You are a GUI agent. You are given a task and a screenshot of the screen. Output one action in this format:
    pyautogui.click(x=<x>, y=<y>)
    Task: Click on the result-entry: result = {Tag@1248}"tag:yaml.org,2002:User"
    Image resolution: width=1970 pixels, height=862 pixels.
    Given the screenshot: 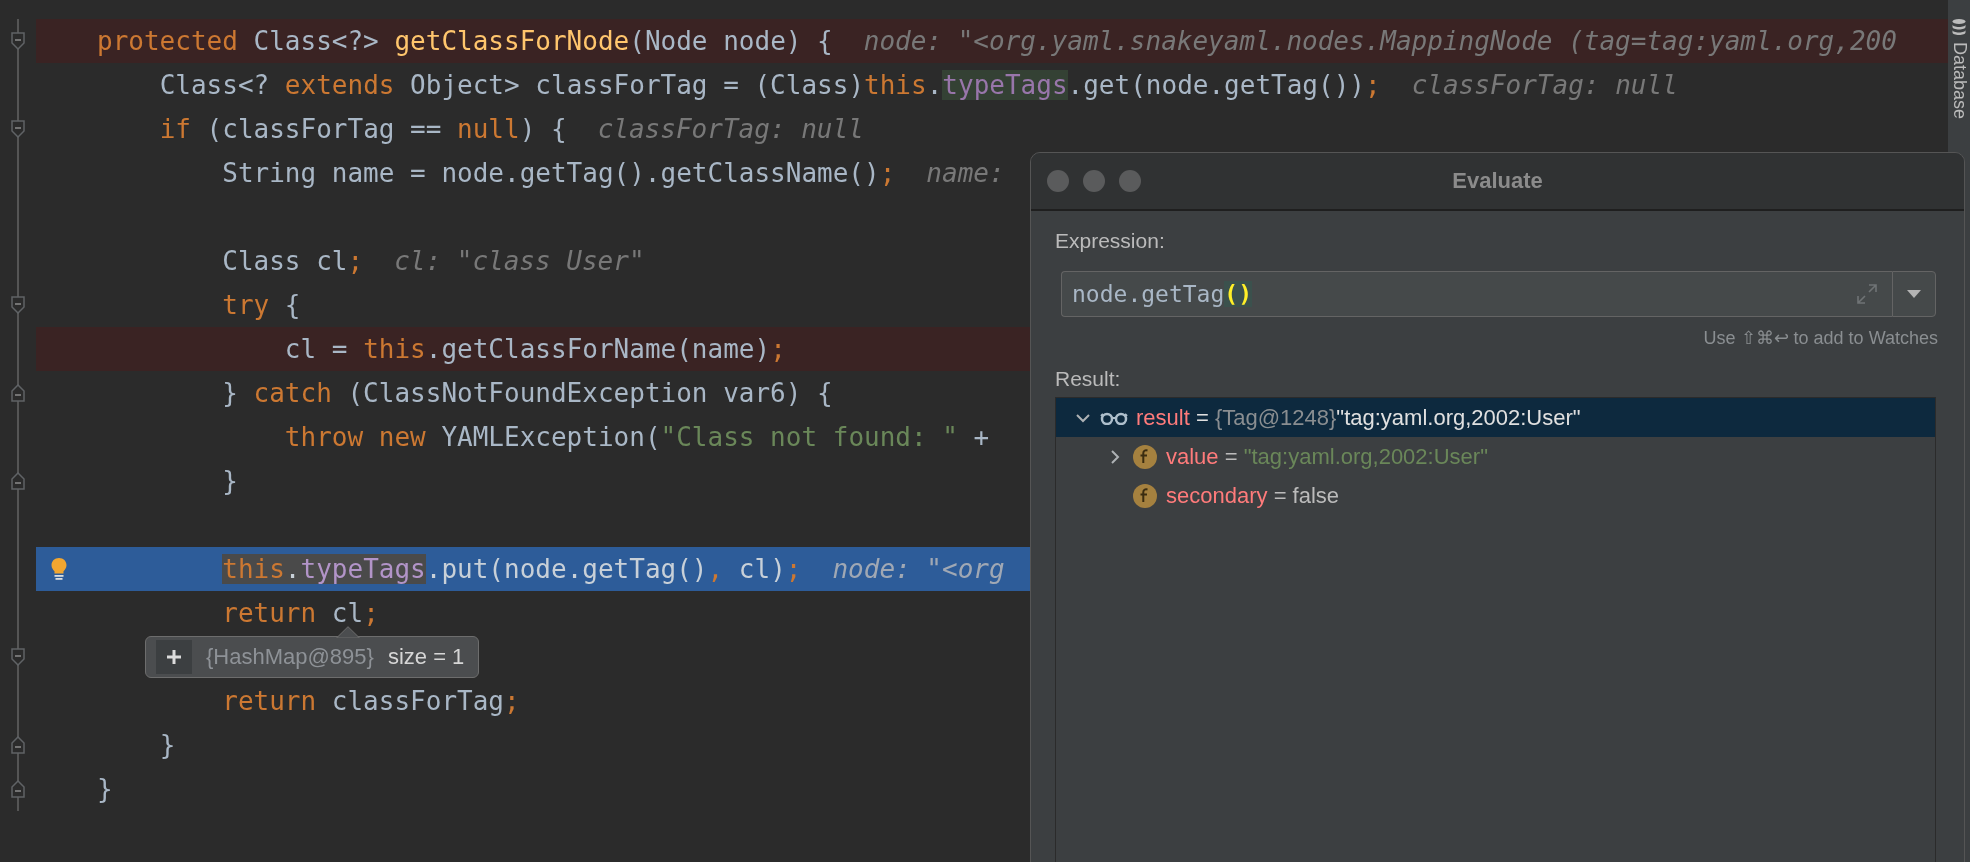 What is the action you would take?
    pyautogui.click(x=1358, y=417)
    